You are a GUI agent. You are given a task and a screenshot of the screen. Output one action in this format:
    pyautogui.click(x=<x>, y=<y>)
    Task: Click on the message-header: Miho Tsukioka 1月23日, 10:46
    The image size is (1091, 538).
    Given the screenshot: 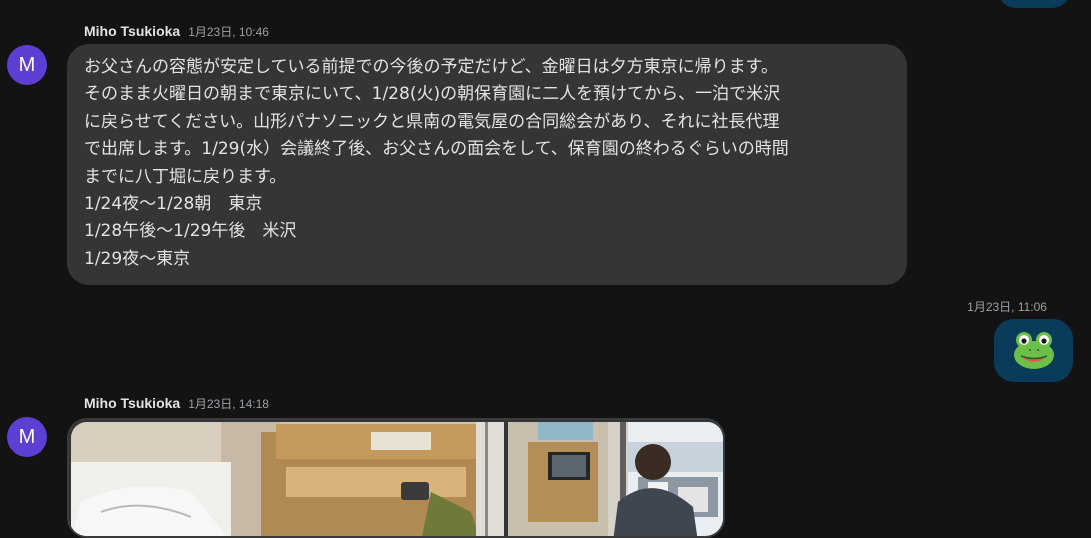 What is the action you would take?
    pyautogui.click(x=176, y=31)
    